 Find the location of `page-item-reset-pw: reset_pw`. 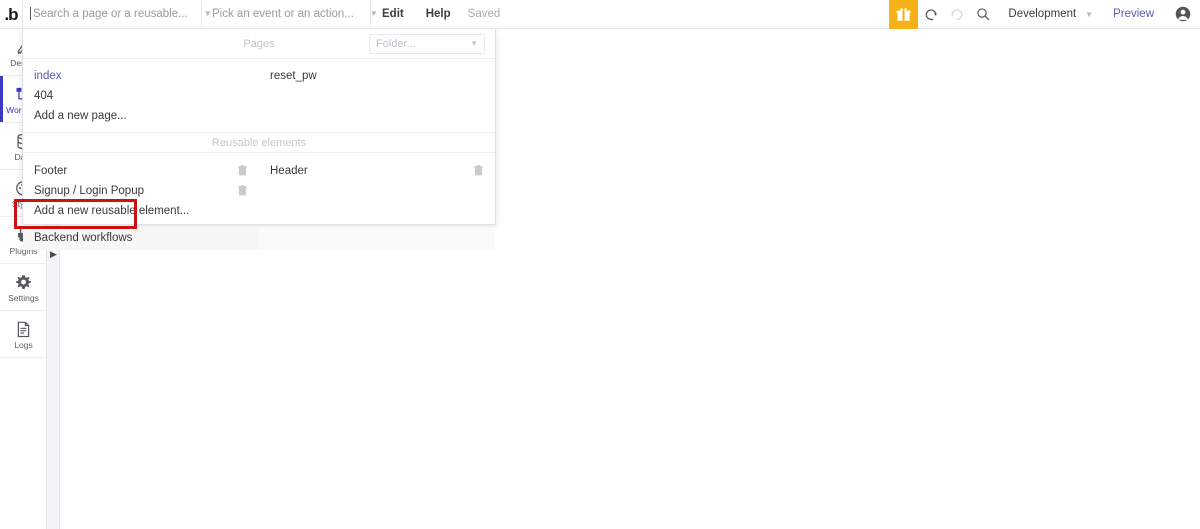

page-item-reset-pw: reset_pw is located at coordinates (377, 76).